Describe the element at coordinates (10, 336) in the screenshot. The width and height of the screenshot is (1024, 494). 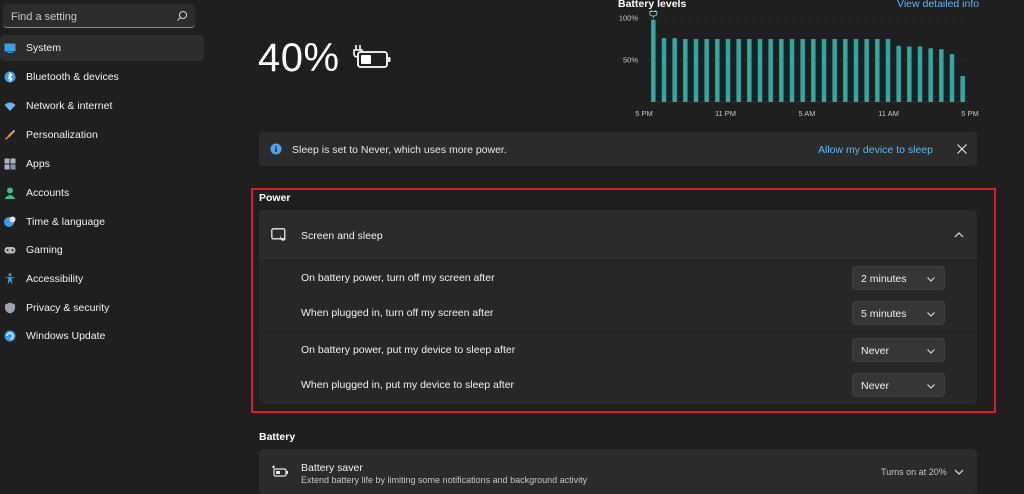
I see `update-icon` at that location.